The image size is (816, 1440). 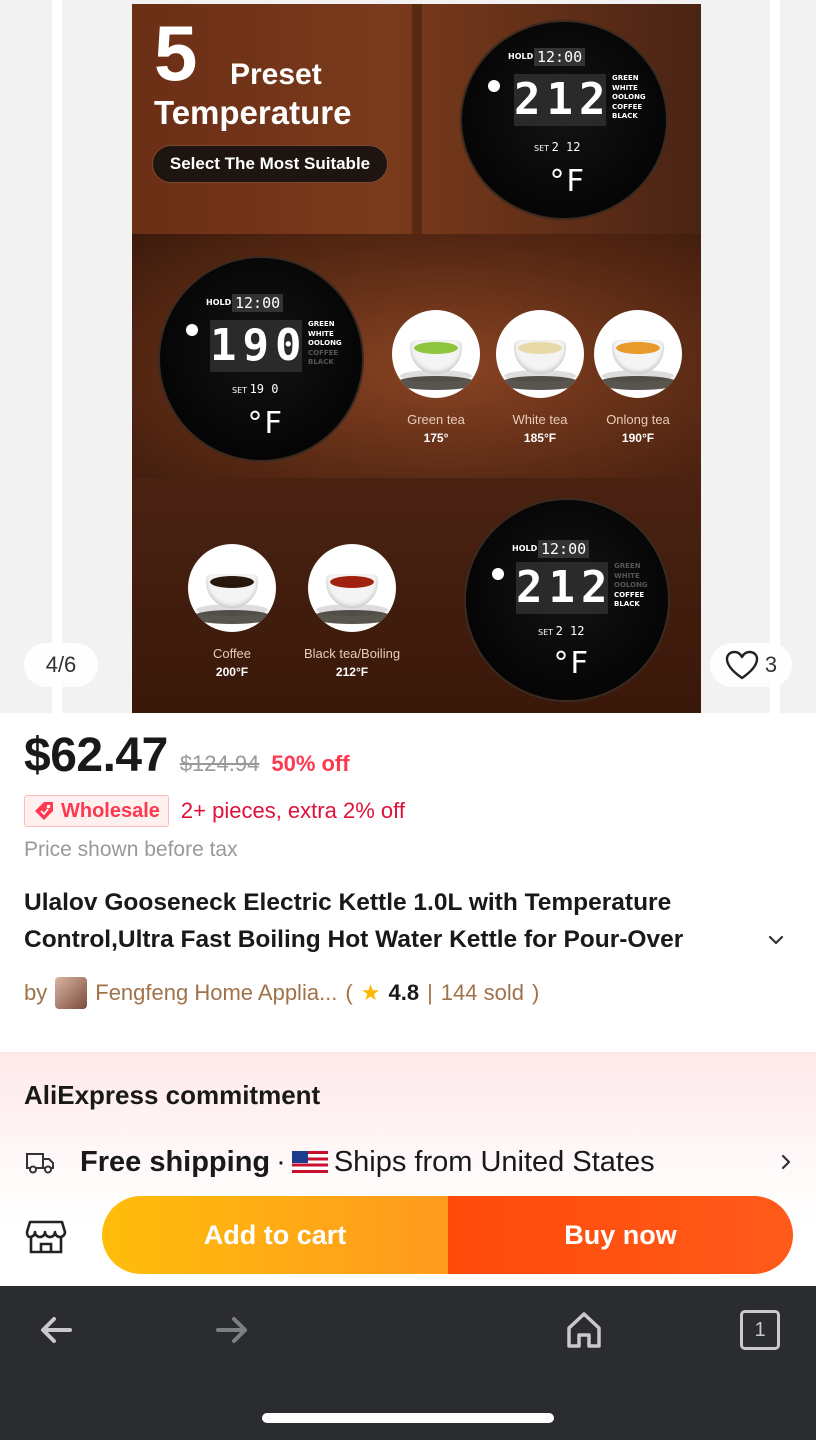 What do you see at coordinates (172, 1095) in the screenshot?
I see `commitment-title: AliExpress commitment` at bounding box center [172, 1095].